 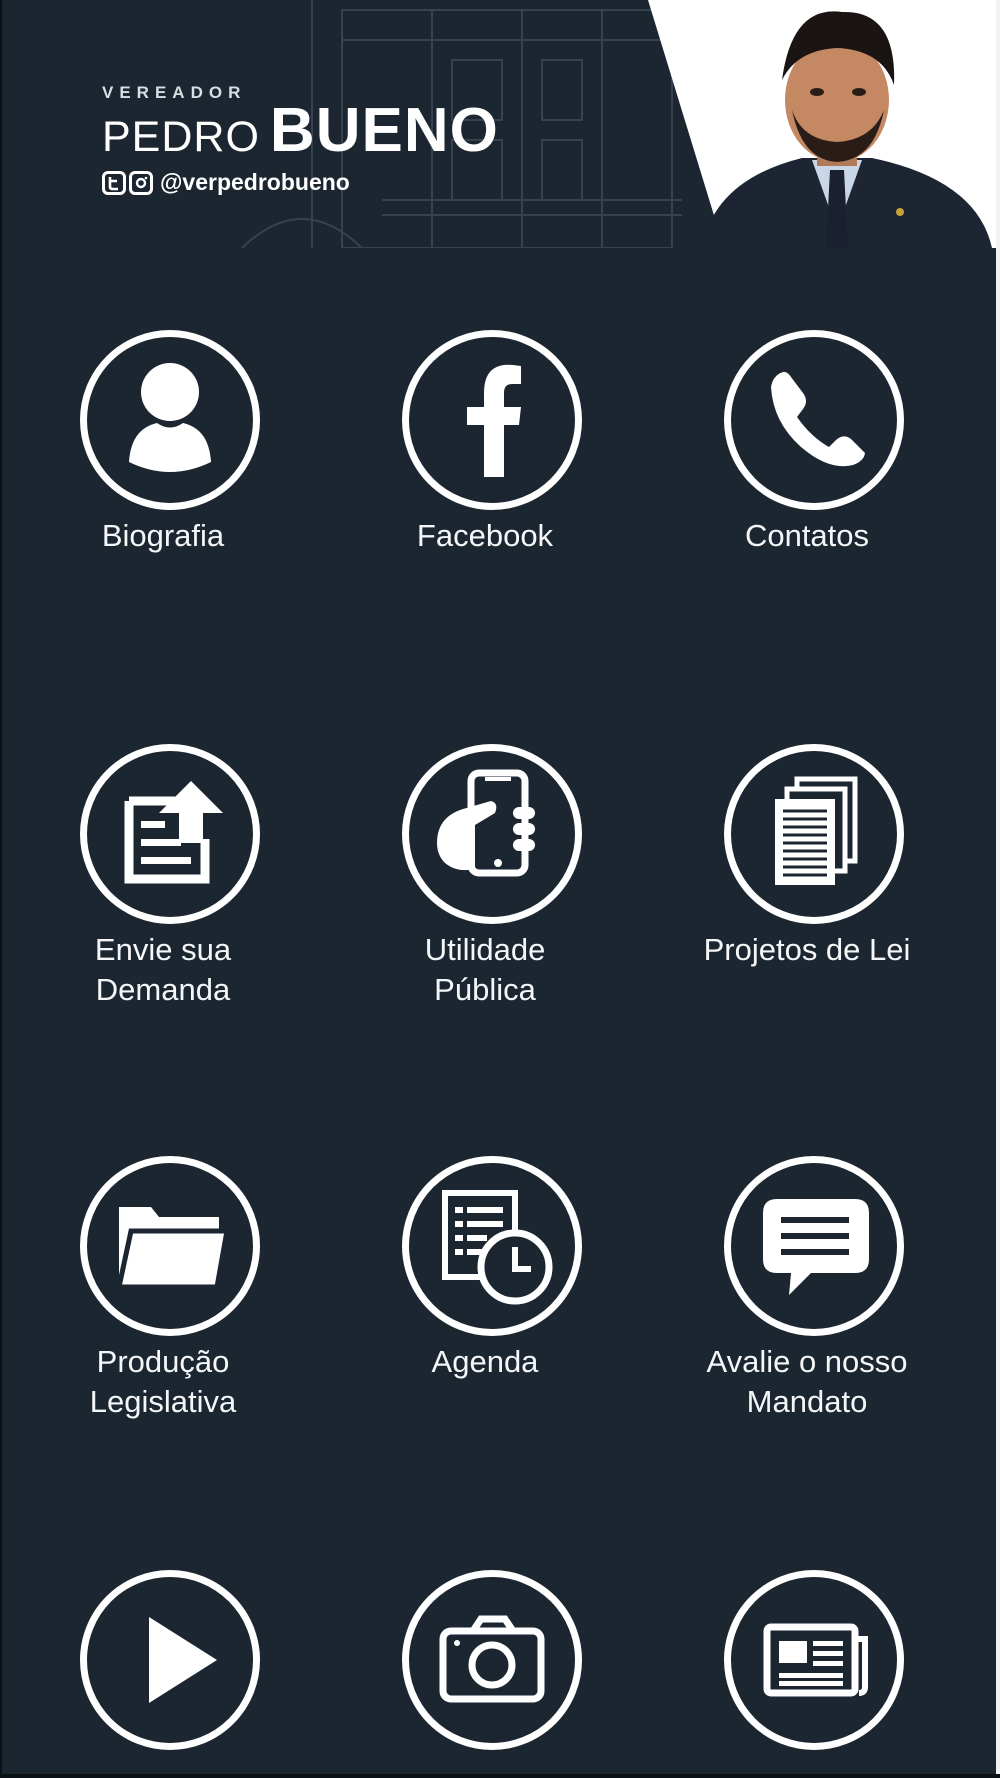 What do you see at coordinates (183, 1660) in the screenshot?
I see `play-icon` at bounding box center [183, 1660].